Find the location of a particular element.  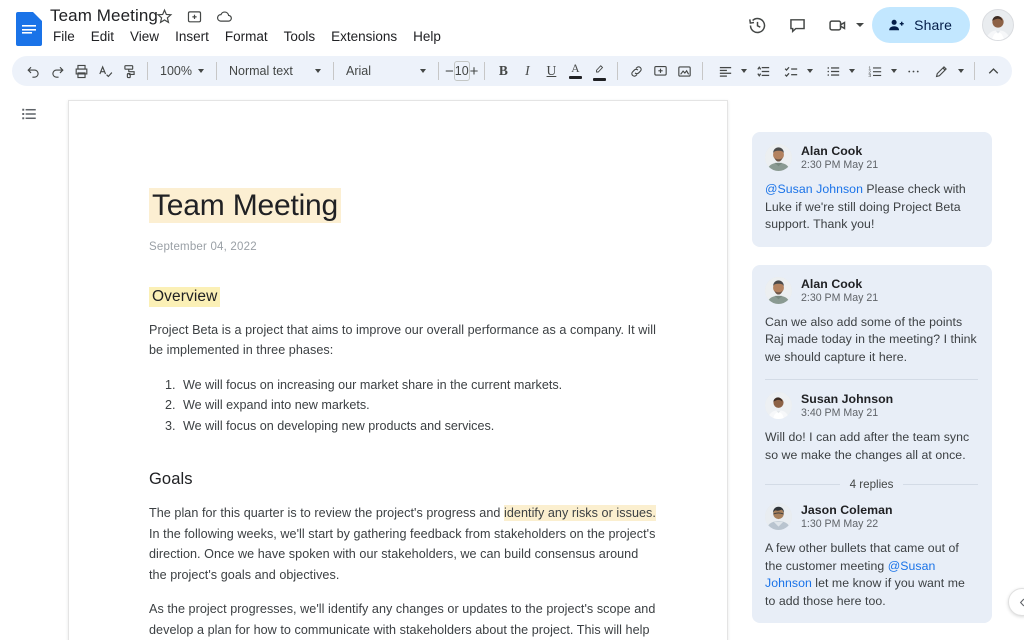

align-dropdown is located at coordinates (730, 71).